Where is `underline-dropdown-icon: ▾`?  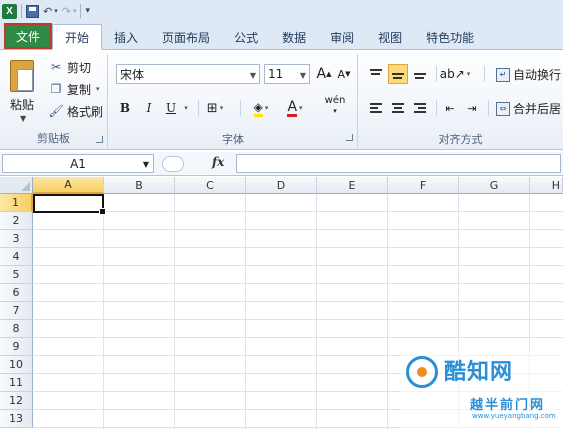
underline-dropdown-icon: ▾ is located at coordinates (185, 108).